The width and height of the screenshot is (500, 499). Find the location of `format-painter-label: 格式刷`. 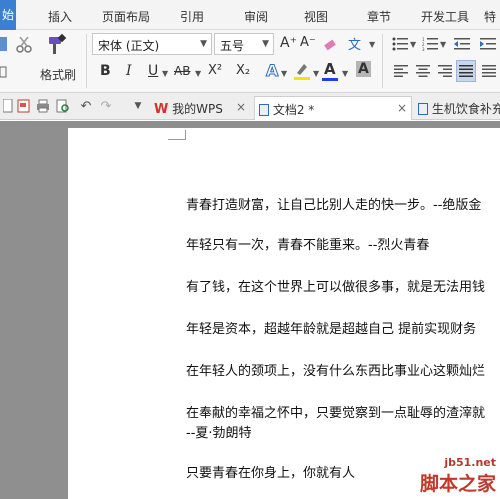

format-painter-label: 格式刷 is located at coordinates (58, 74).